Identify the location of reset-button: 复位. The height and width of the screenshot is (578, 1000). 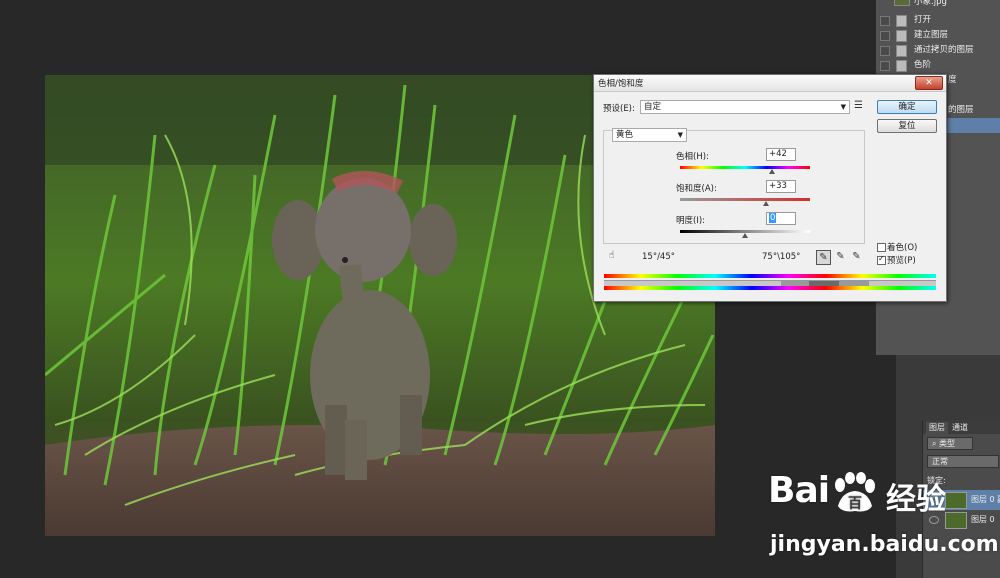
(907, 126).